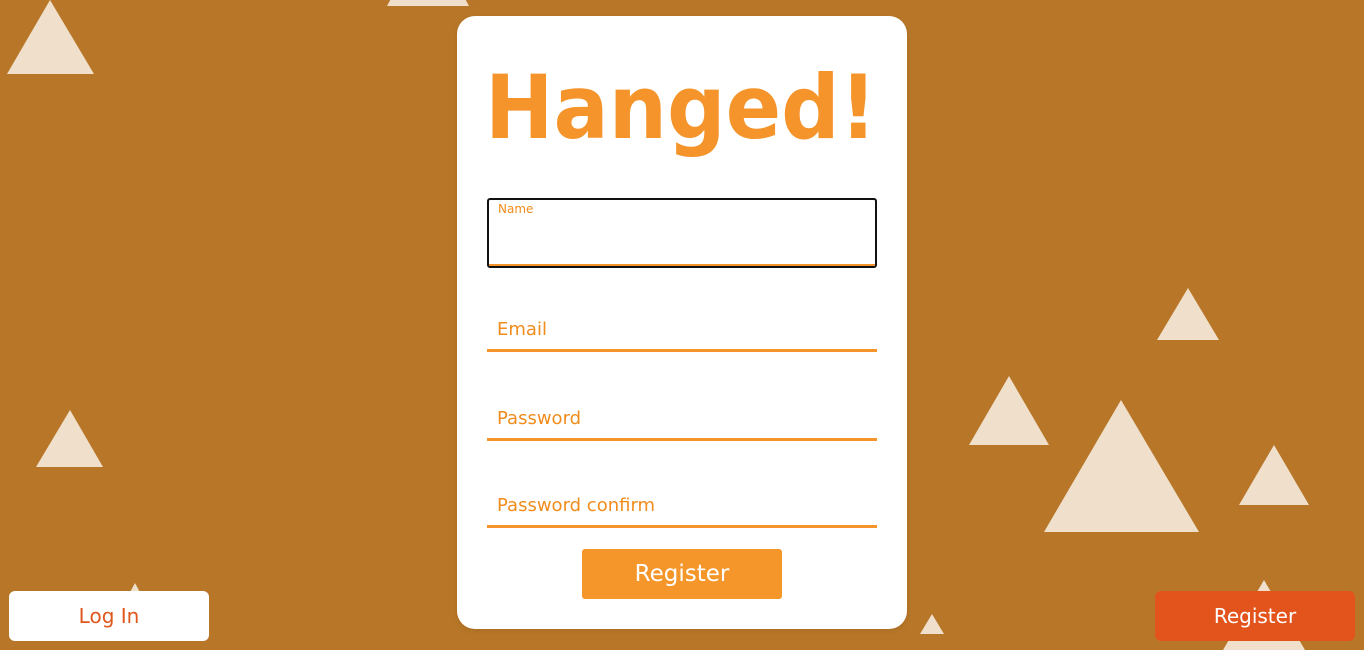 Image resolution: width=1364 pixels, height=650 pixels. I want to click on password-field: Password, so click(682, 416).